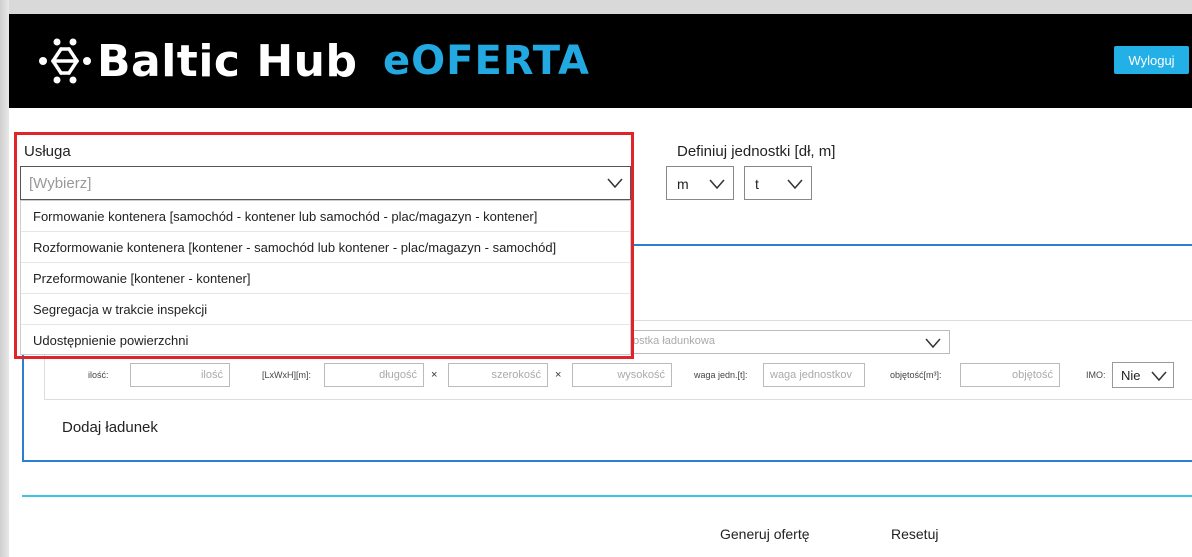  Describe the element at coordinates (721, 375) in the screenshot. I see `unit-weight-label: waga jedn.[t]:` at that location.